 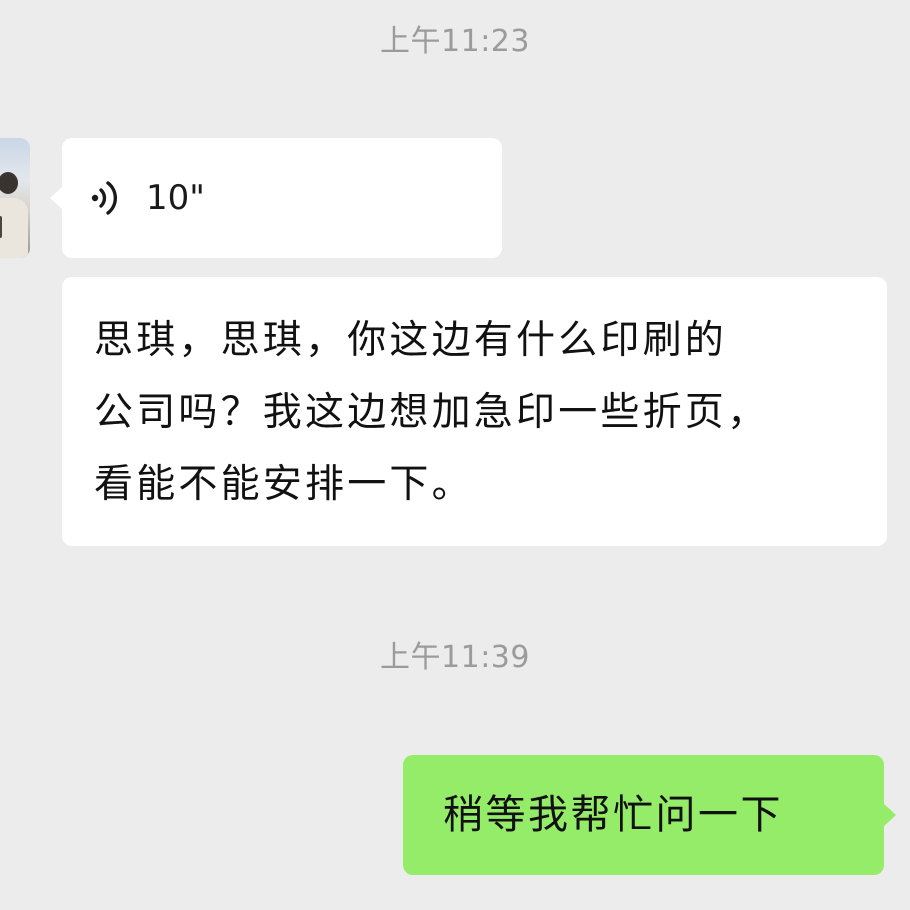 What do you see at coordinates (1, 227) in the screenshot?
I see `avatar-detail` at bounding box center [1, 227].